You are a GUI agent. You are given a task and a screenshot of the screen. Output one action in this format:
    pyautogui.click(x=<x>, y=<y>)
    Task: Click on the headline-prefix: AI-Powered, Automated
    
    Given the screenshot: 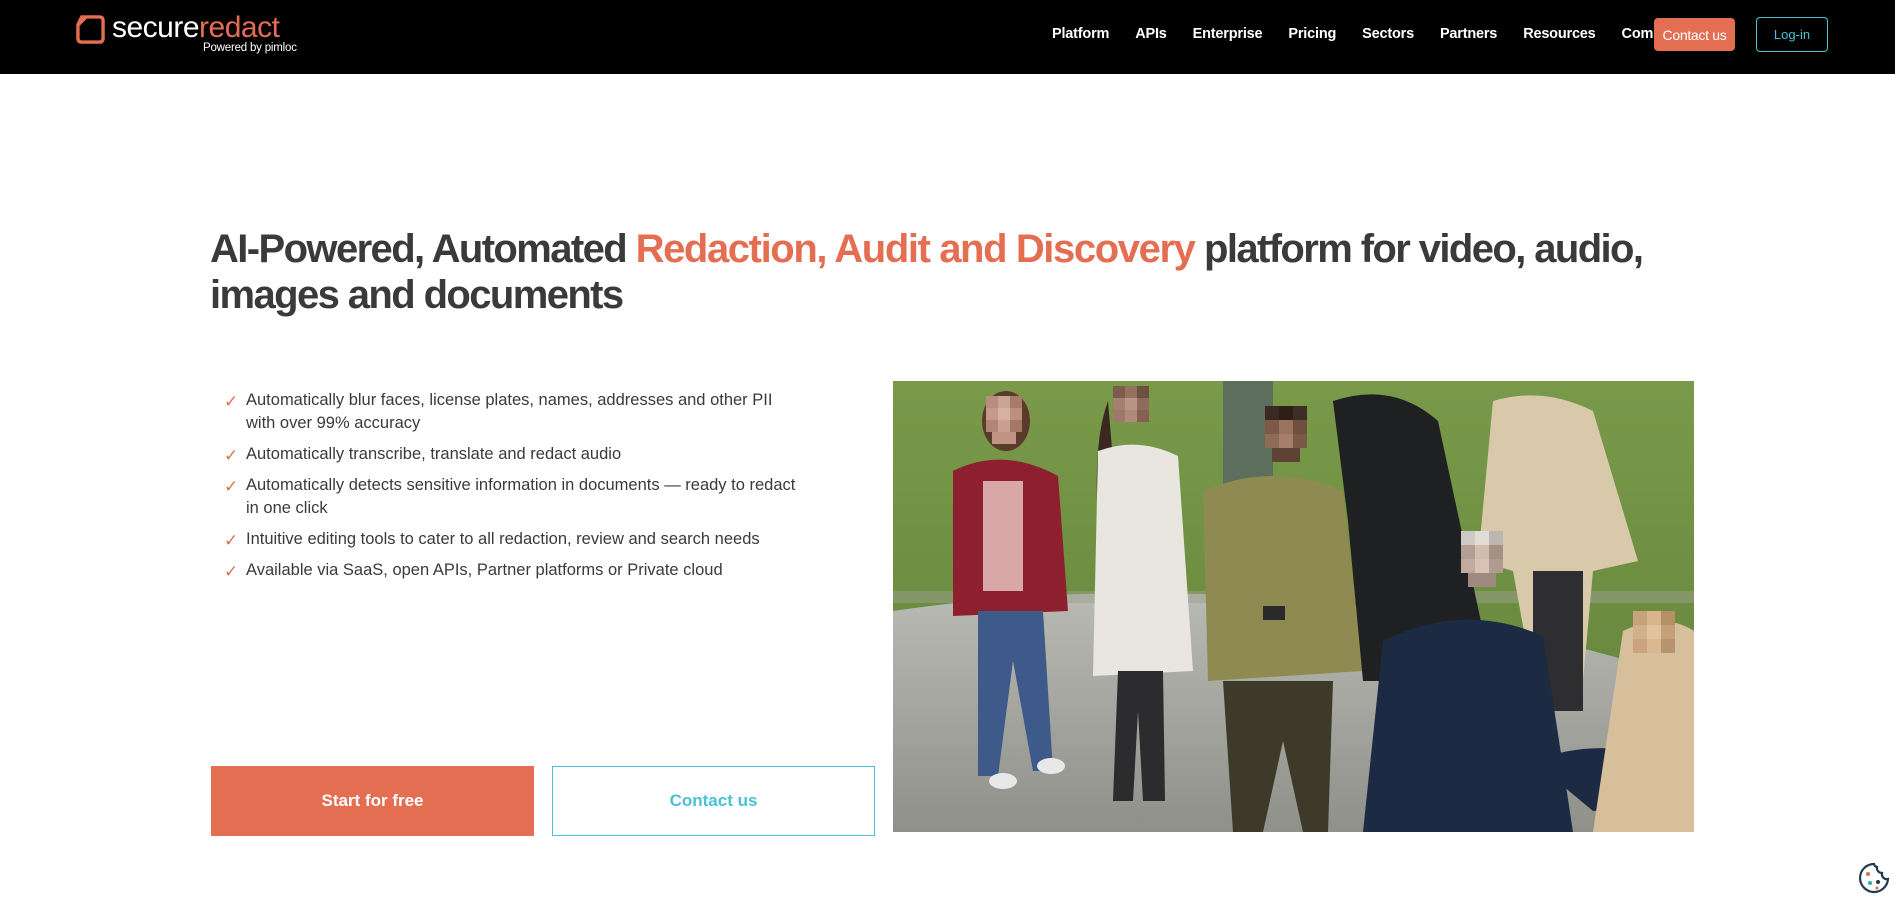 What is the action you would take?
    pyautogui.click(x=423, y=249)
    